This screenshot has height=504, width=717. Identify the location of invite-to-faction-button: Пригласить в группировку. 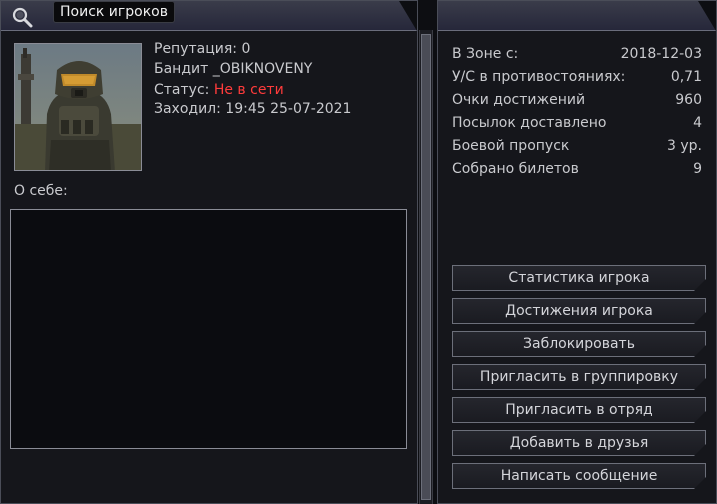
(579, 377).